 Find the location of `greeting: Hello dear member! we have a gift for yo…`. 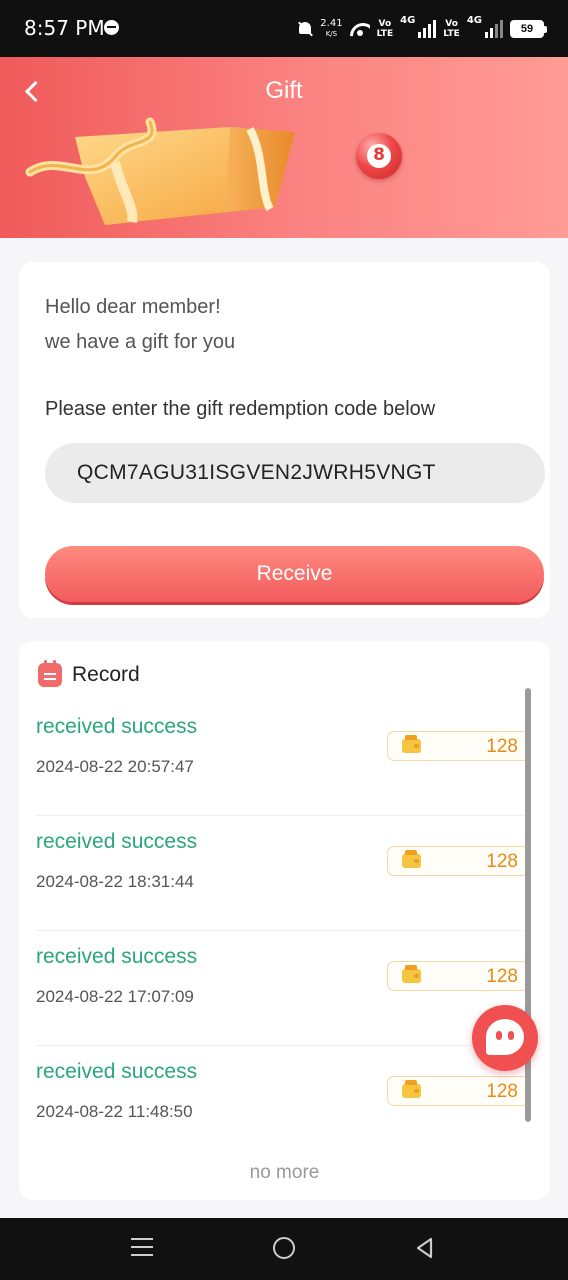

greeting: Hello dear member! we have a gift for yo… is located at coordinates (140, 325).